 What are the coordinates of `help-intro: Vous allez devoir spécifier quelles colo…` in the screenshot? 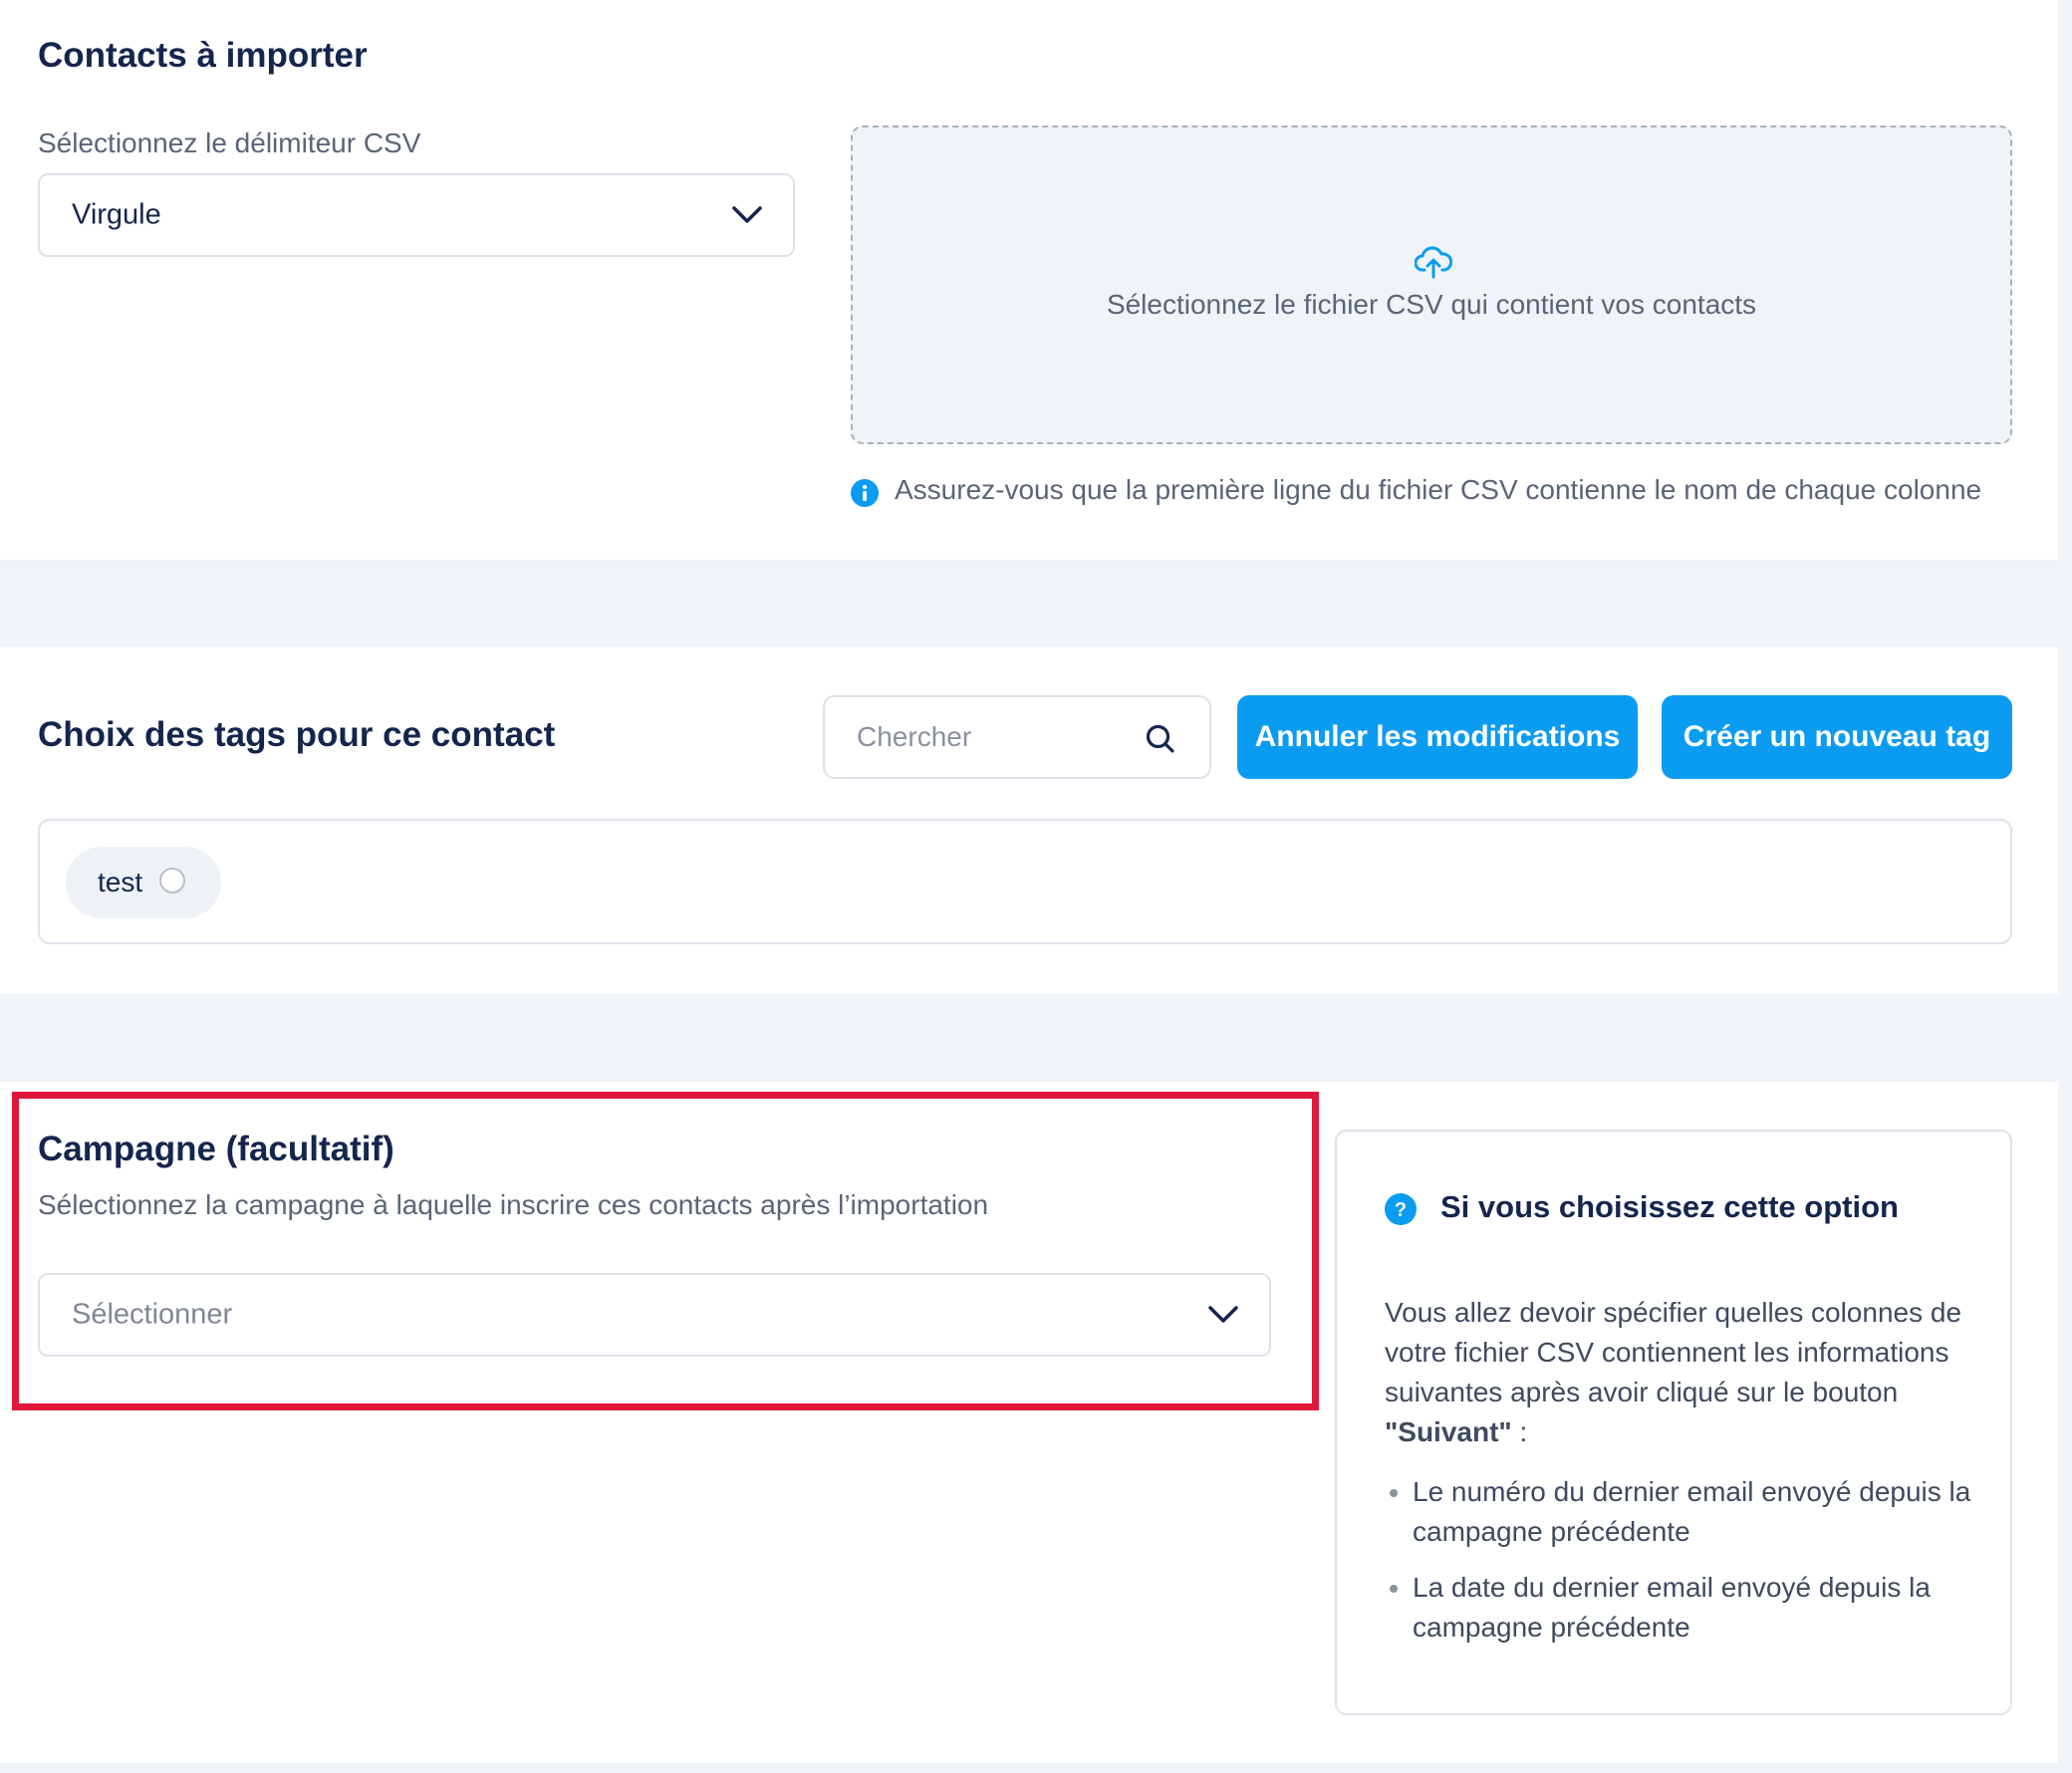 It's located at (1683, 1372).